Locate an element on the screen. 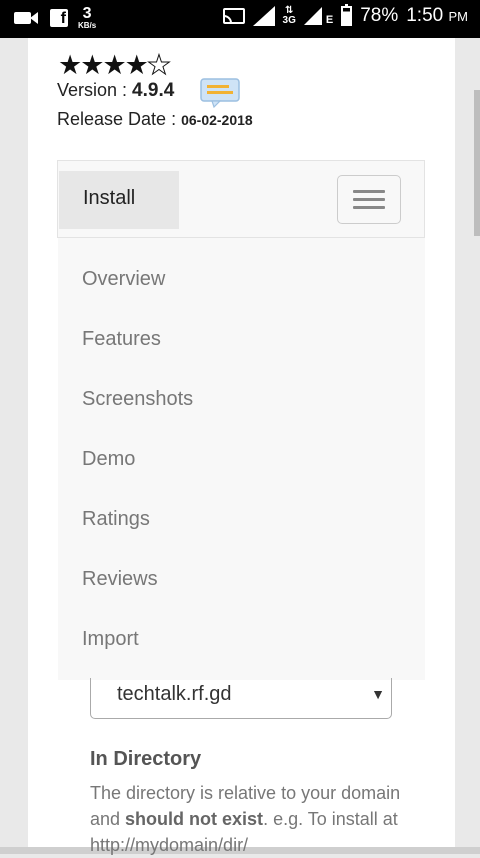  menu-toggle-button is located at coordinates (369, 199).